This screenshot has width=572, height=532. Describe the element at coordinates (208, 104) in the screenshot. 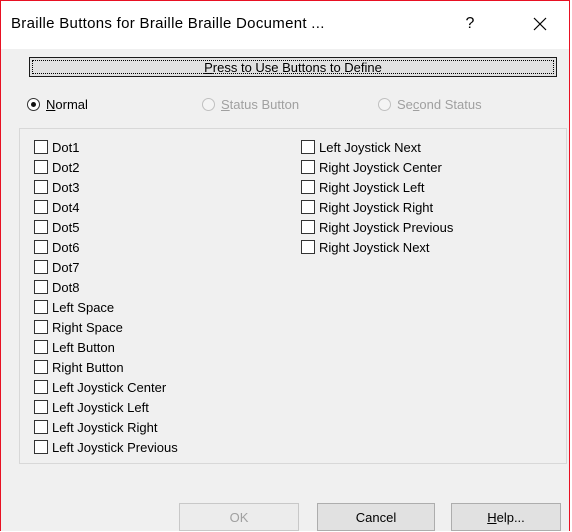

I see `radio-status-button-indicator` at that location.